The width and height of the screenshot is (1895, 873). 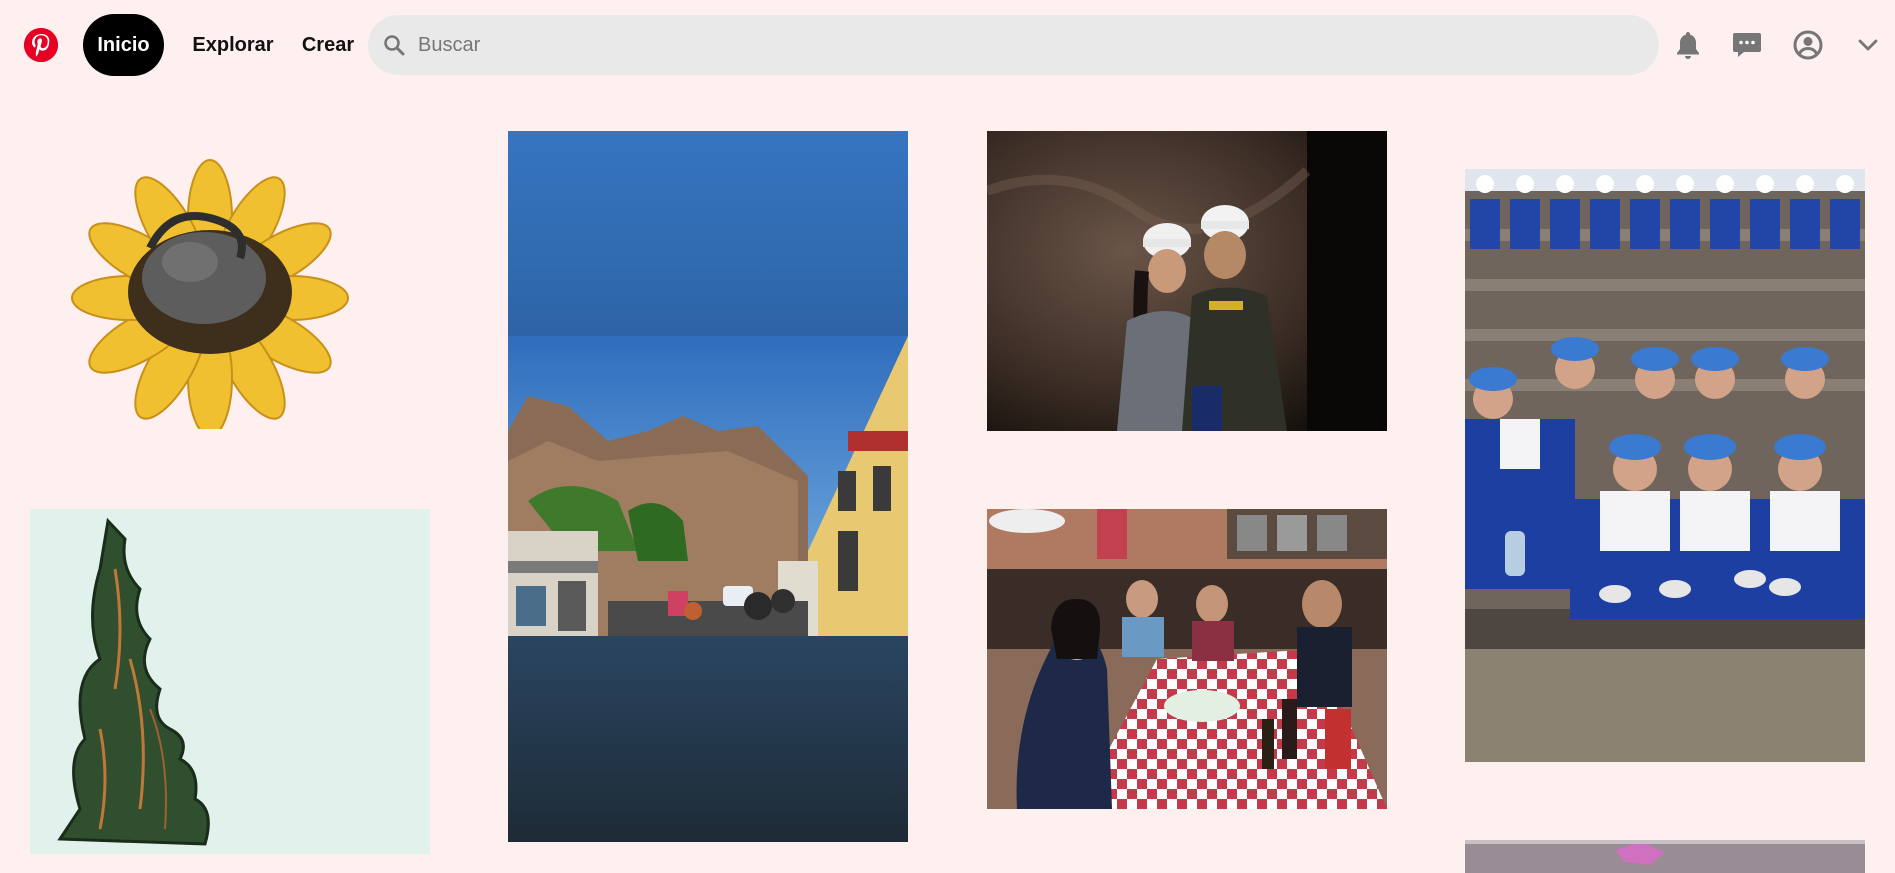 I want to click on search-input, so click(x=1018, y=45).